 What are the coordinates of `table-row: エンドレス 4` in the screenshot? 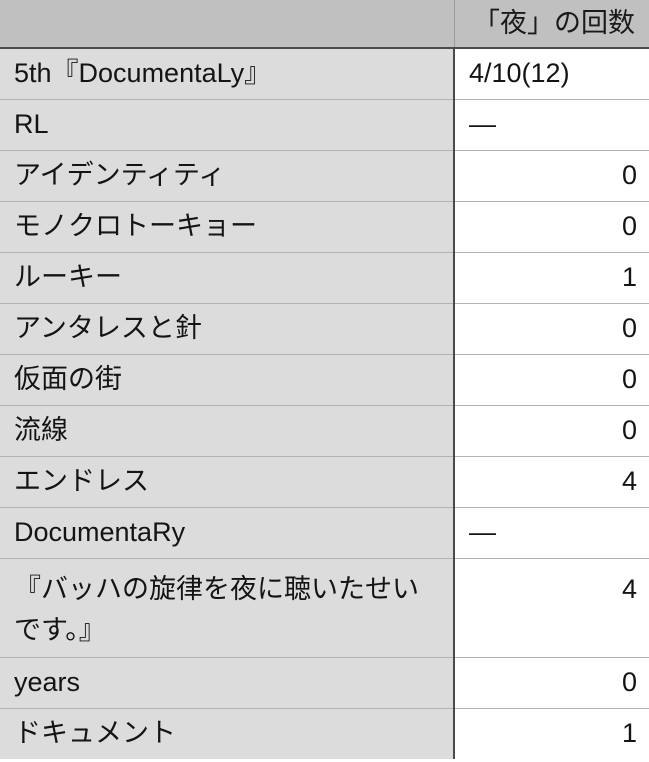 It's located at (324, 482).